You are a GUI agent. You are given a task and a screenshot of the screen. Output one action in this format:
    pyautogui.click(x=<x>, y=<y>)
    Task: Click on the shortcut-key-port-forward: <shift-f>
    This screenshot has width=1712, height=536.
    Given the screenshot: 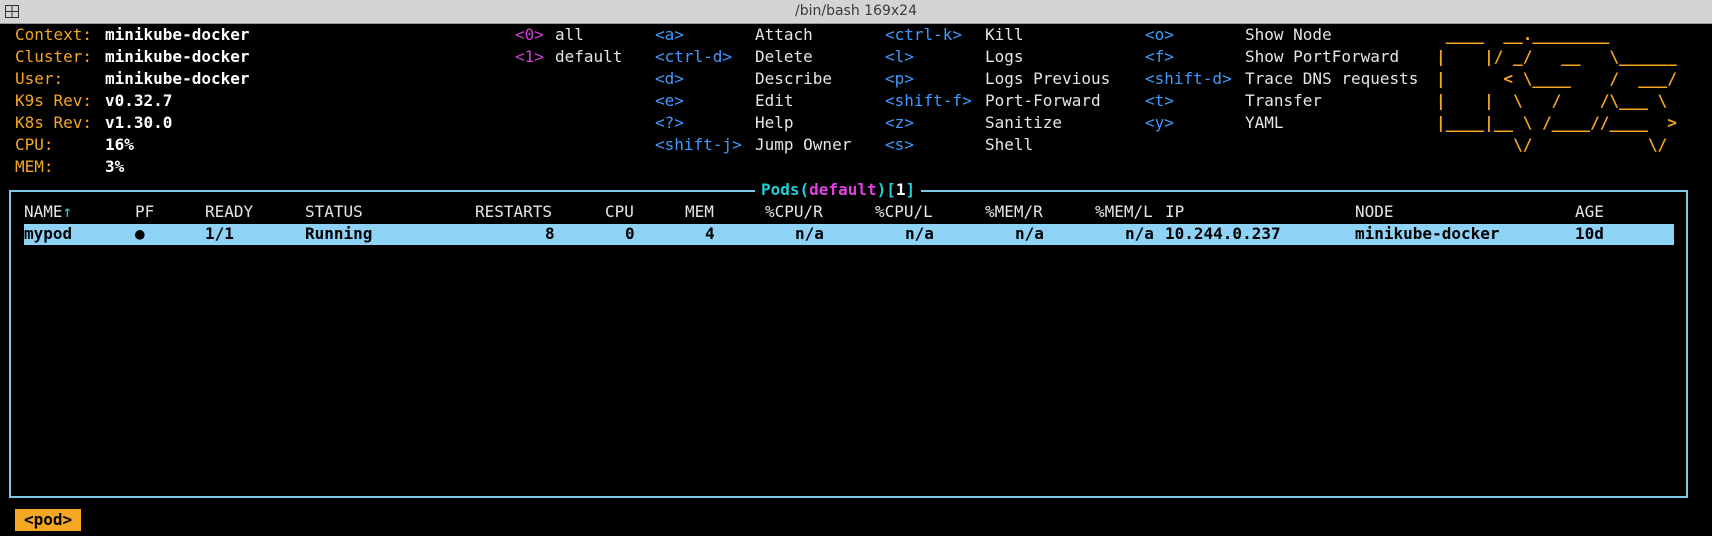 What is the action you would take?
    pyautogui.click(x=928, y=101)
    